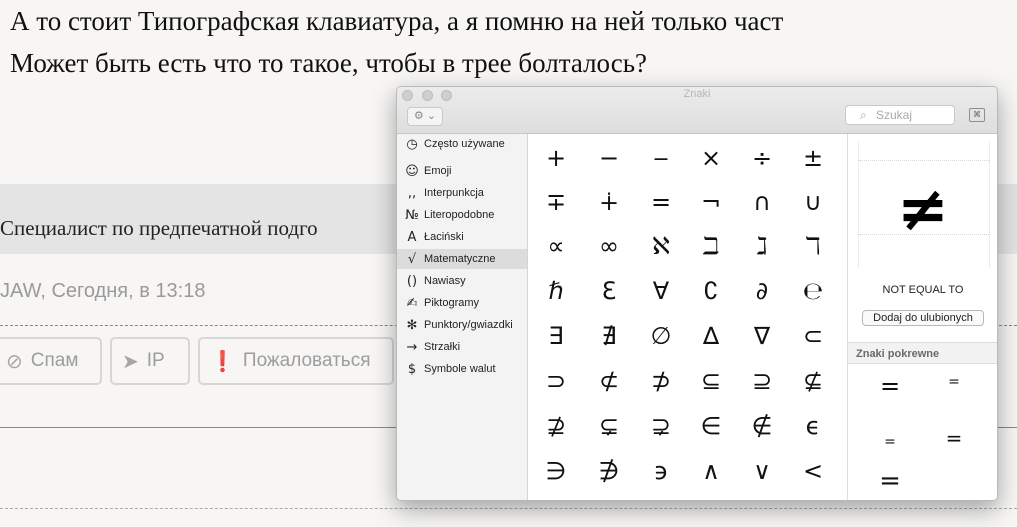 The width and height of the screenshot is (1017, 527). Describe the element at coordinates (609, 246) in the screenshot. I see `glyph-cell: ∞` at that location.